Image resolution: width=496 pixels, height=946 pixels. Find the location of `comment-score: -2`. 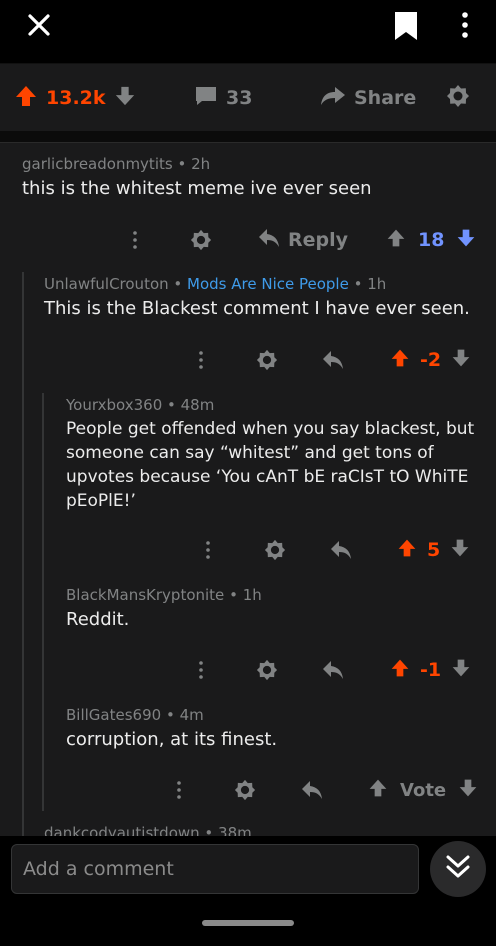

comment-score: -2 is located at coordinates (431, 360).